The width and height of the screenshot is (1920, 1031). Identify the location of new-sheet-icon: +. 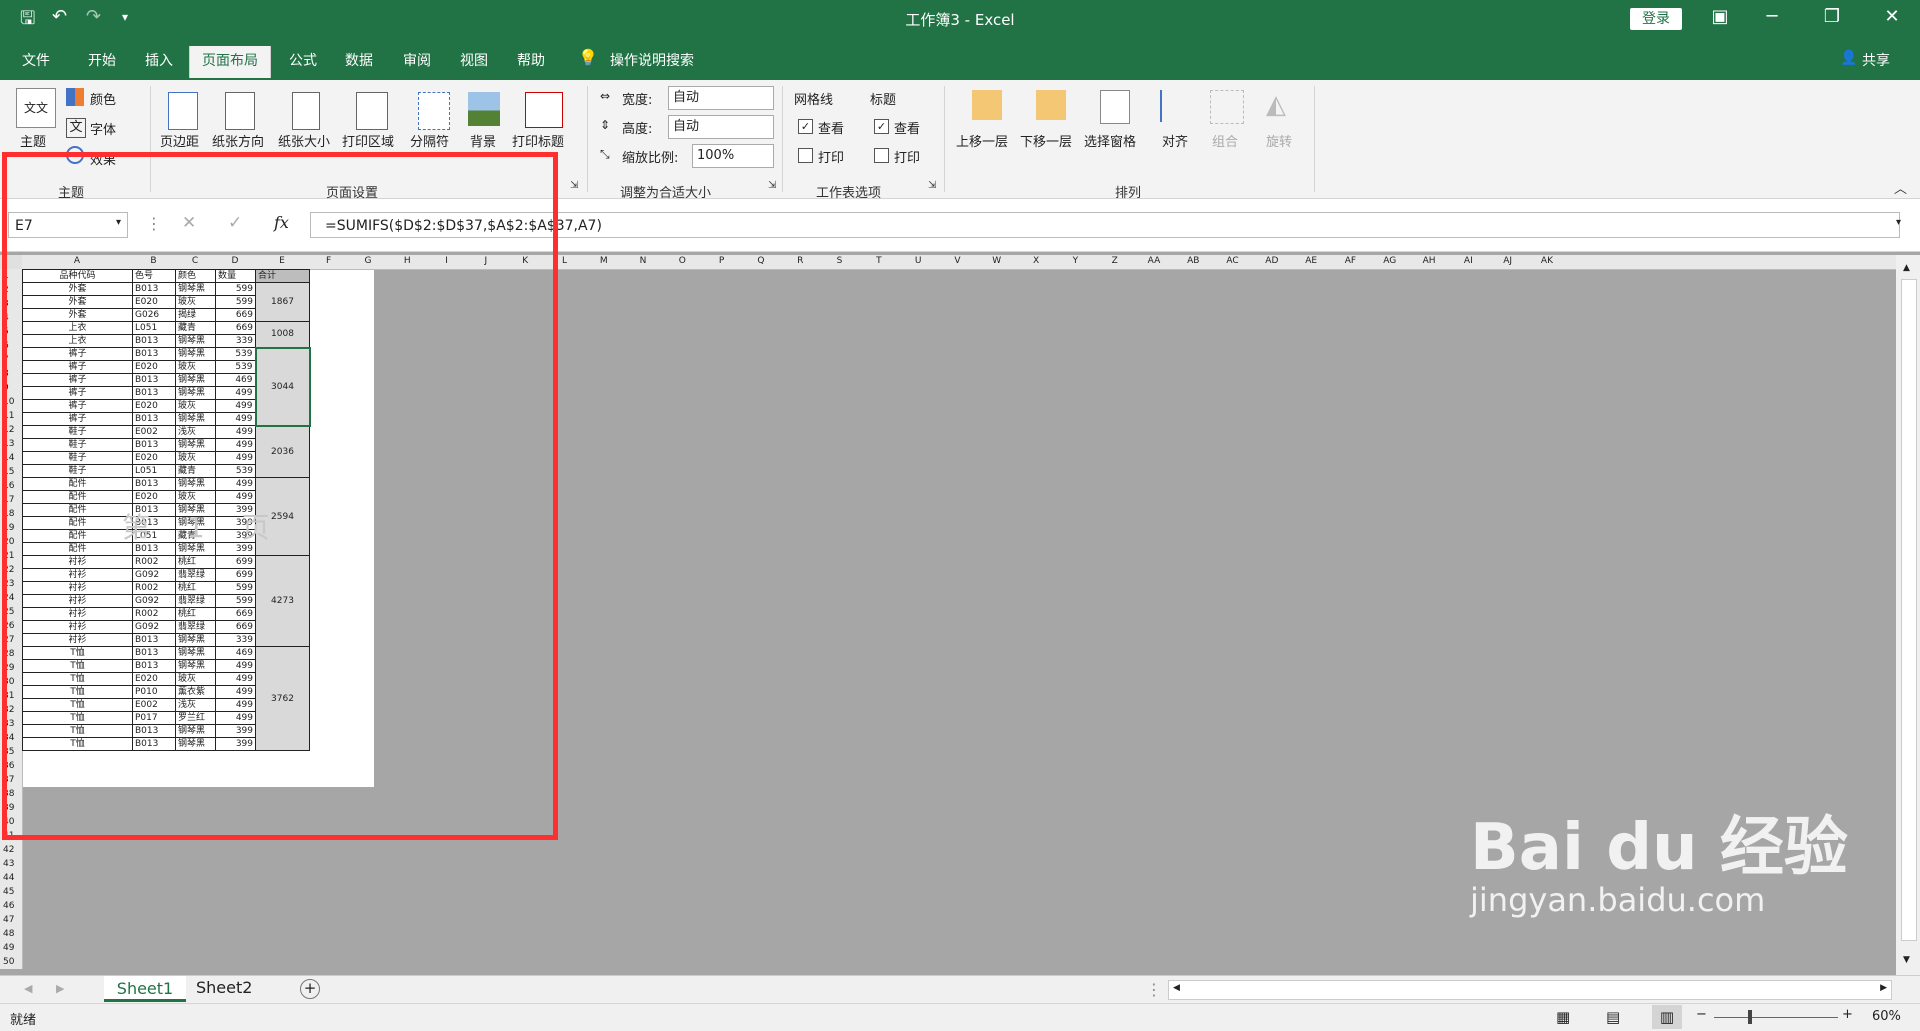
(310, 989).